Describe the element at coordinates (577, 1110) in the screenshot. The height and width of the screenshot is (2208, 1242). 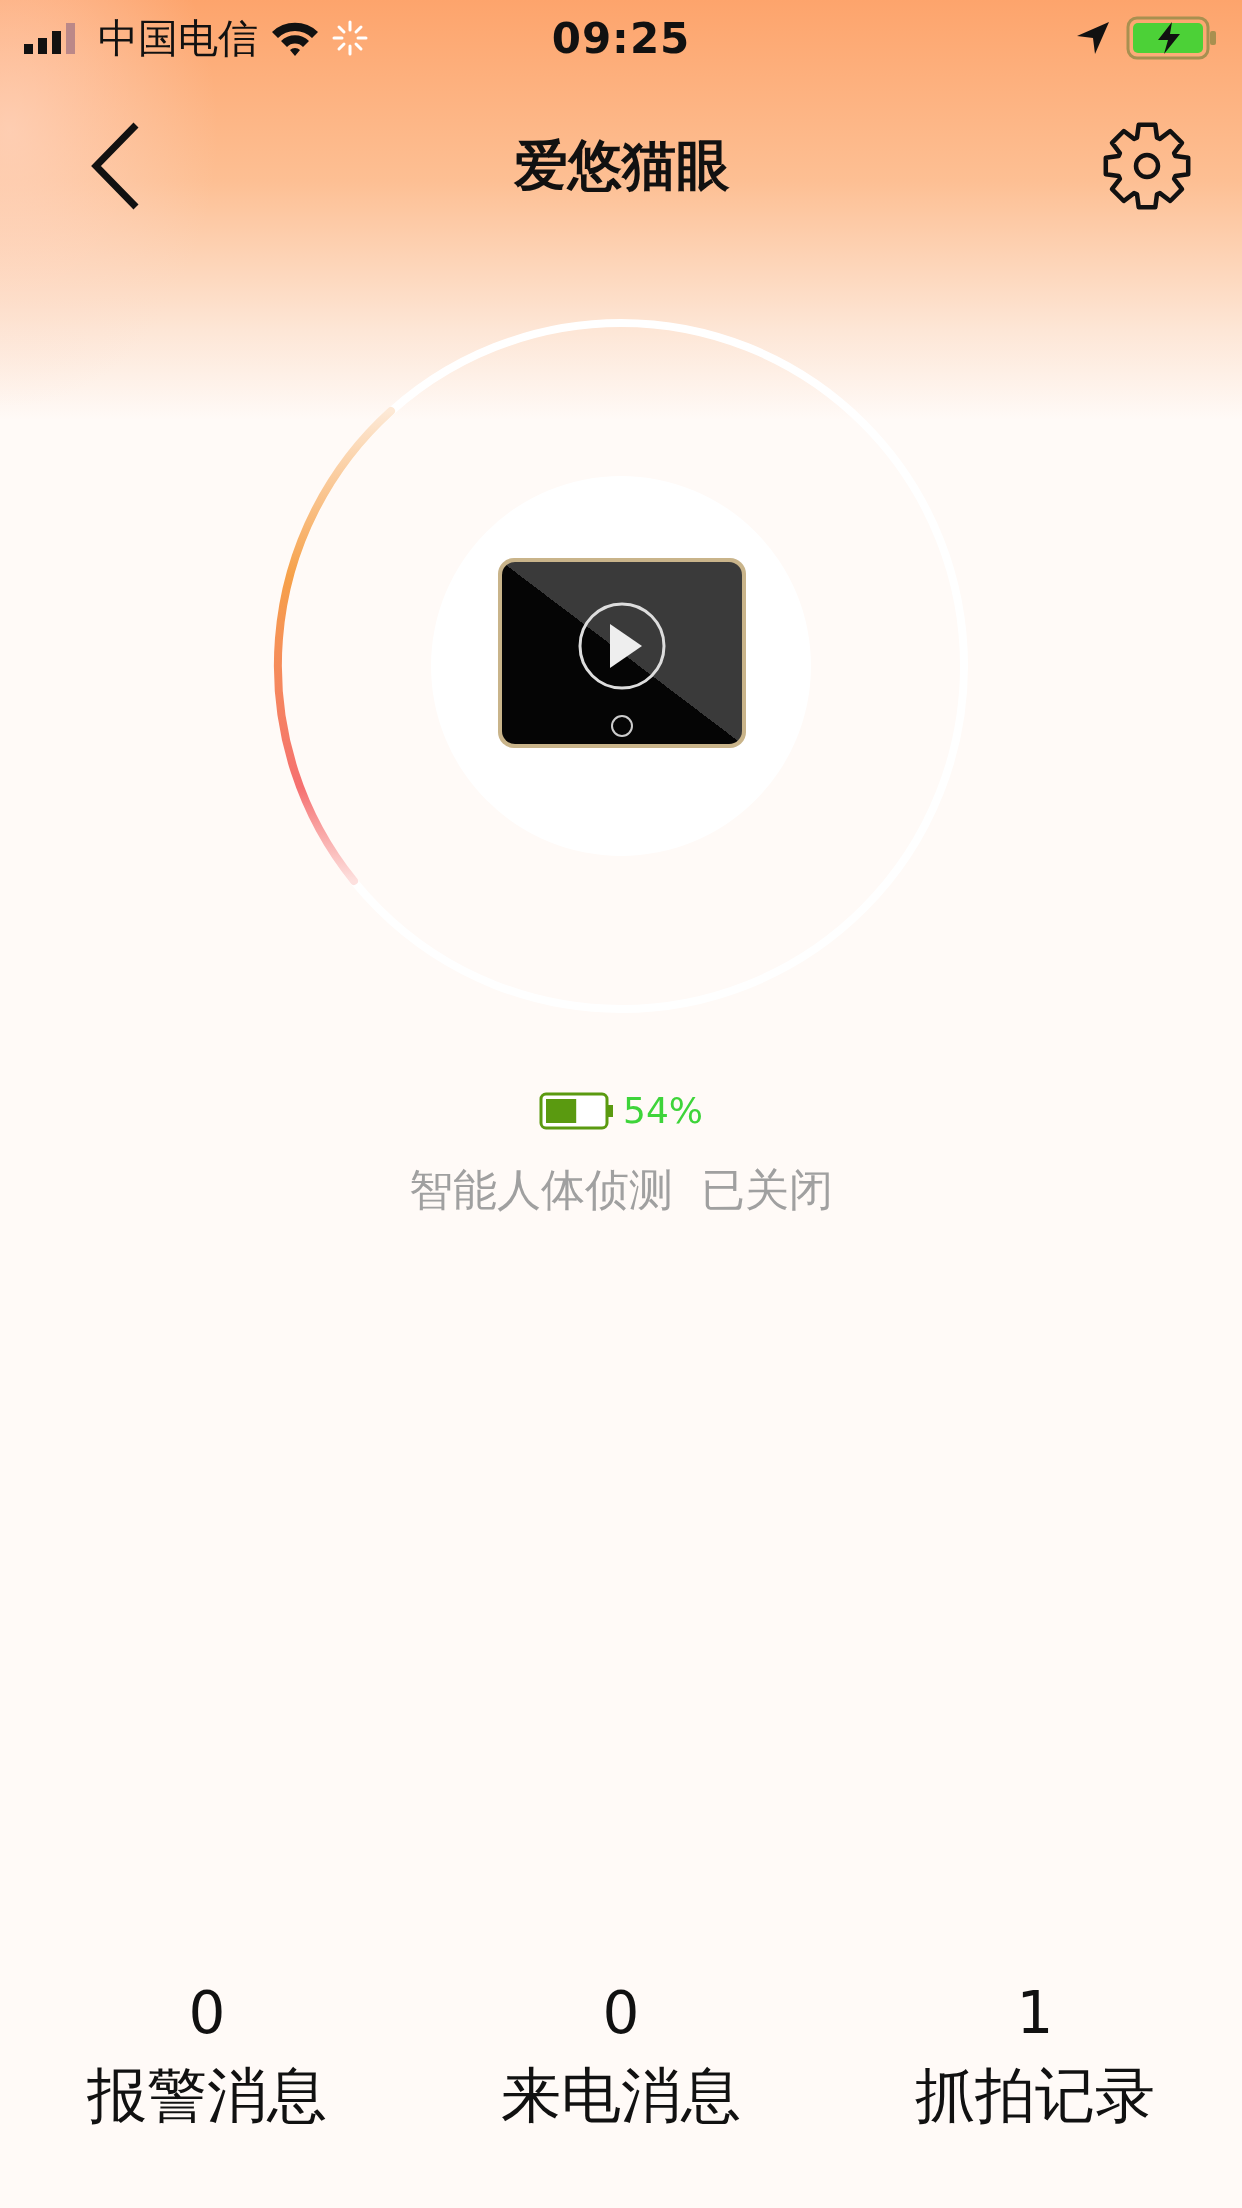
I see `battery-icon` at that location.